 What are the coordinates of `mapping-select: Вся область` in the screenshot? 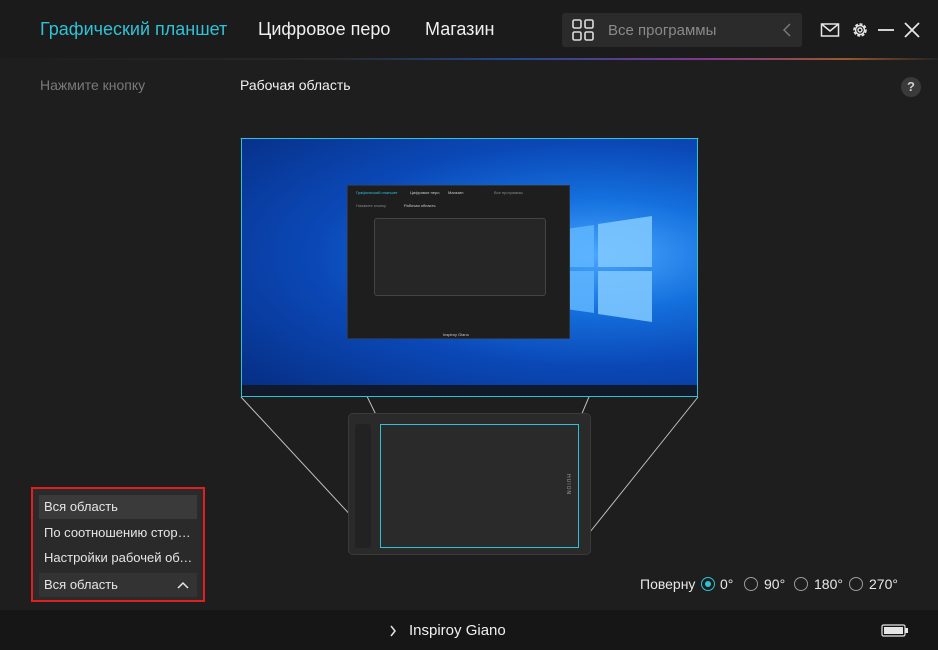 It's located at (118, 585).